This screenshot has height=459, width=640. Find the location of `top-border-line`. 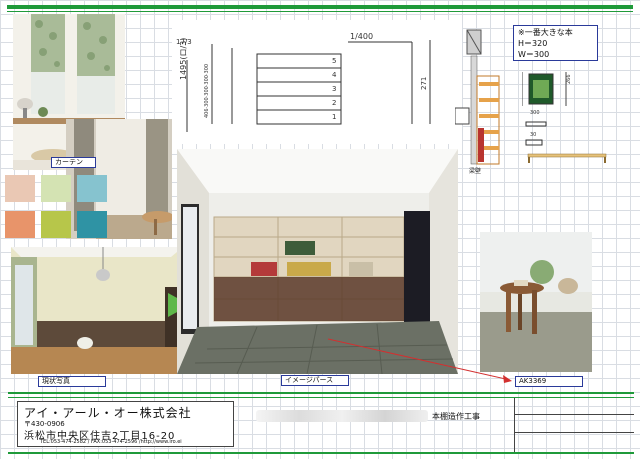

top-border-line is located at coordinates (320, 7).